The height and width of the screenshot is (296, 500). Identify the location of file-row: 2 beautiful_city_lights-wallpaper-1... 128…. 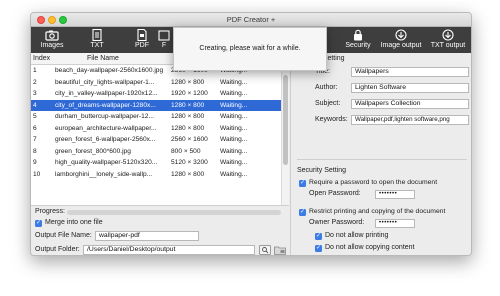
(156, 83).